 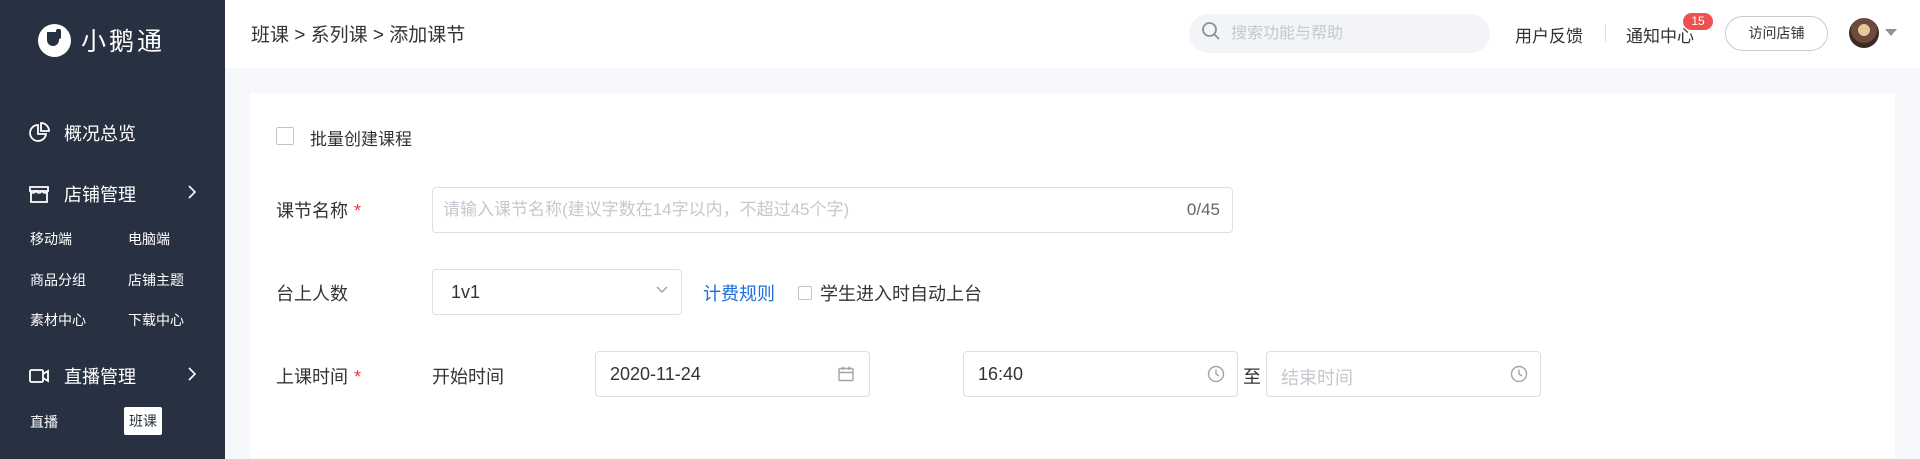 I want to click on top-header: 班课 > 系列课 > 添加课节 用户反馈 通知中心 15 访问店铺, so click(x=1072, y=34).